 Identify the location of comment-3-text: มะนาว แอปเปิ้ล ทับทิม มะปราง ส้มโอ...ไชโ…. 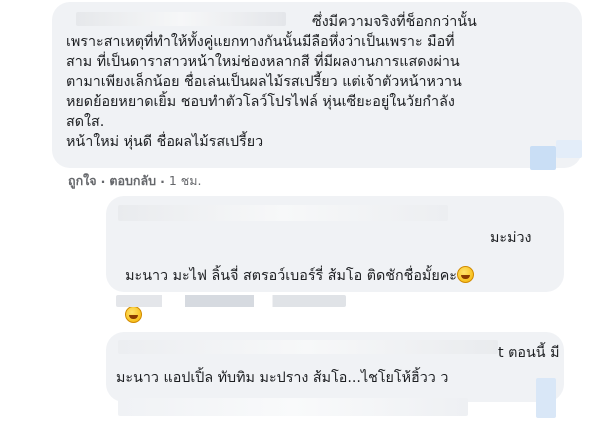
(282, 378).